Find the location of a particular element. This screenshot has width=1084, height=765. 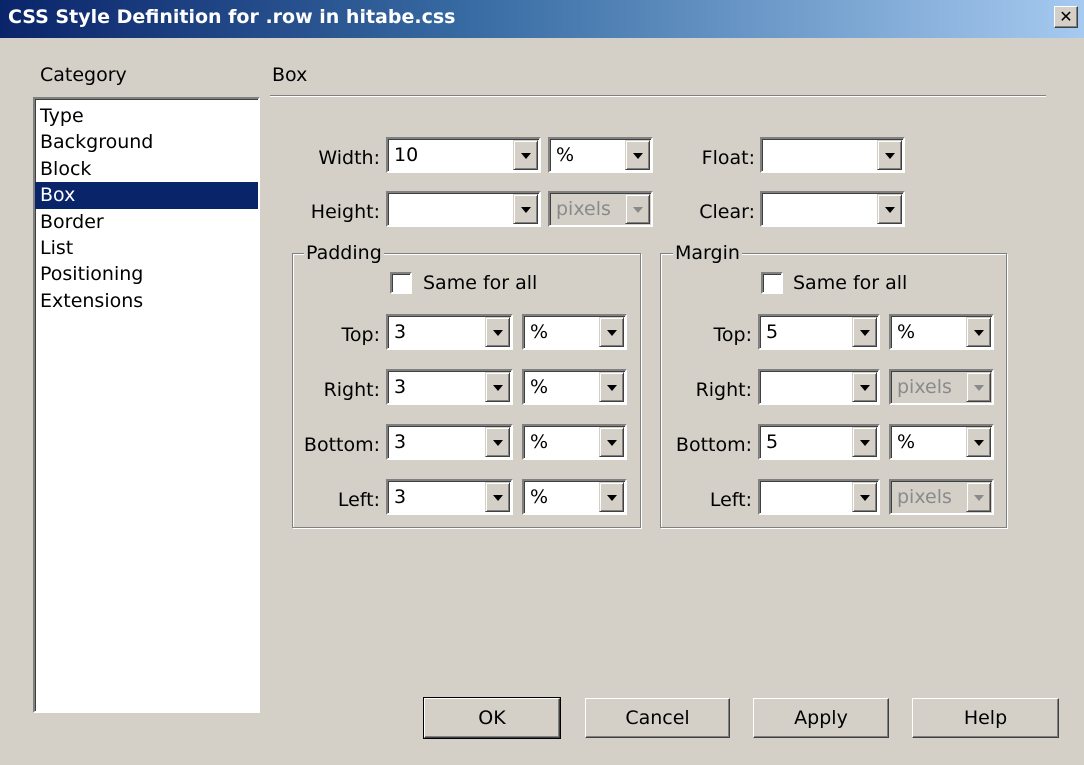

padding-left-unit-dropdown: % is located at coordinates (574, 497).